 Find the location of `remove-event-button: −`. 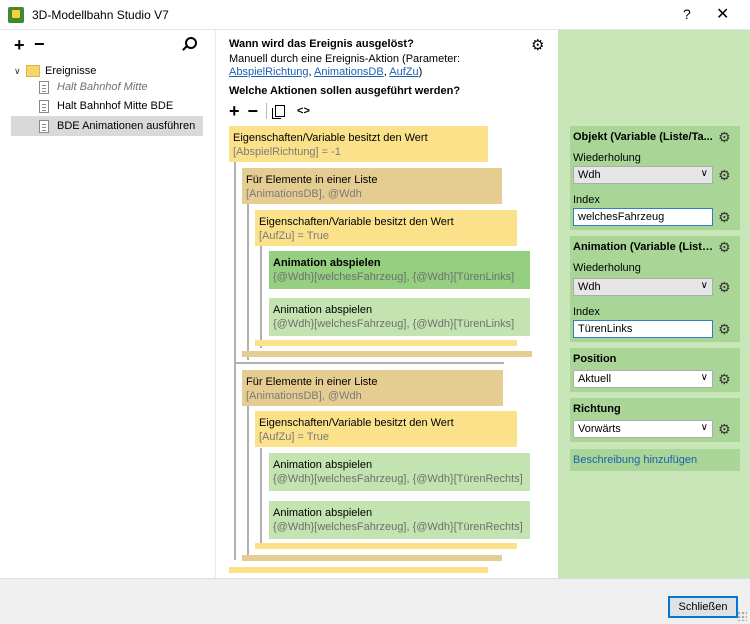

remove-event-button: − is located at coordinates (39, 44).